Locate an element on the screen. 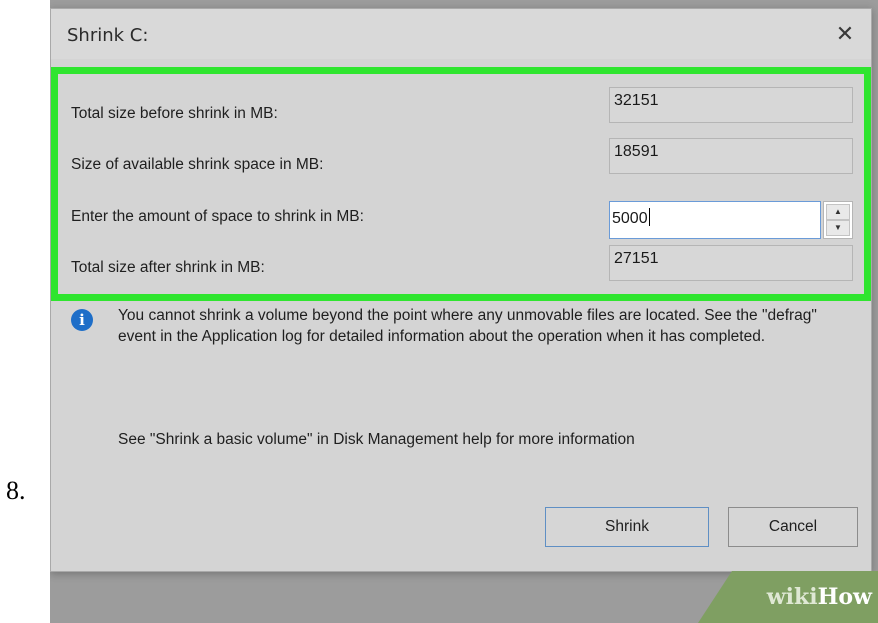  watermark-wiki: wiki is located at coordinates (792, 597).